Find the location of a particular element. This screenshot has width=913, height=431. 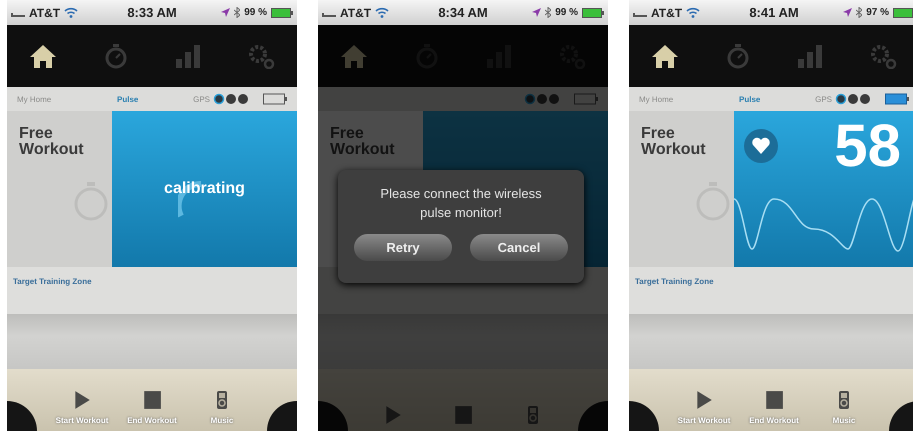

clock-time: 8:41 AM is located at coordinates (774, 12).